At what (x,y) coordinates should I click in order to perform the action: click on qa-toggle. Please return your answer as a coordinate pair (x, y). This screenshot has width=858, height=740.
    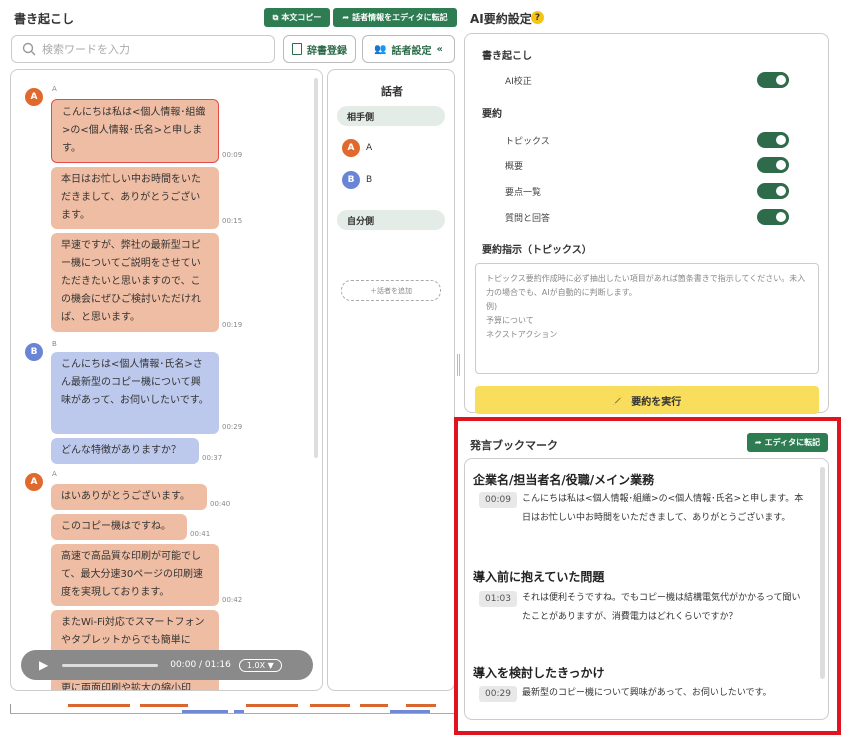
    Looking at the image, I should click on (773, 217).